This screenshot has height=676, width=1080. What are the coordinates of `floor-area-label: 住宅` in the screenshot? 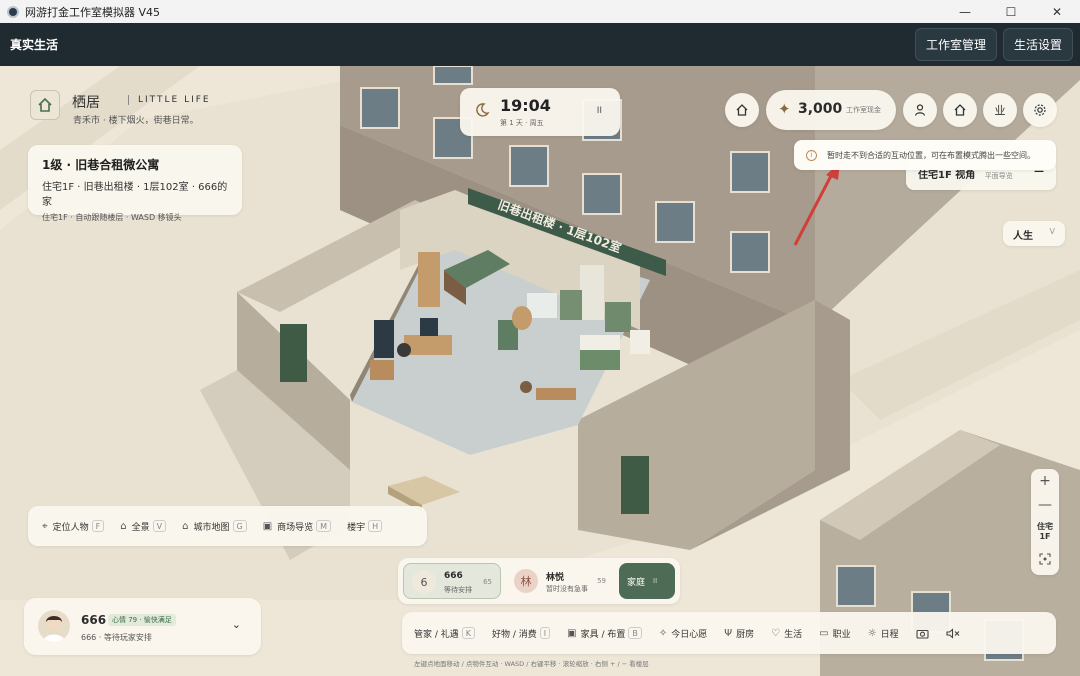 It's located at (1045, 526).